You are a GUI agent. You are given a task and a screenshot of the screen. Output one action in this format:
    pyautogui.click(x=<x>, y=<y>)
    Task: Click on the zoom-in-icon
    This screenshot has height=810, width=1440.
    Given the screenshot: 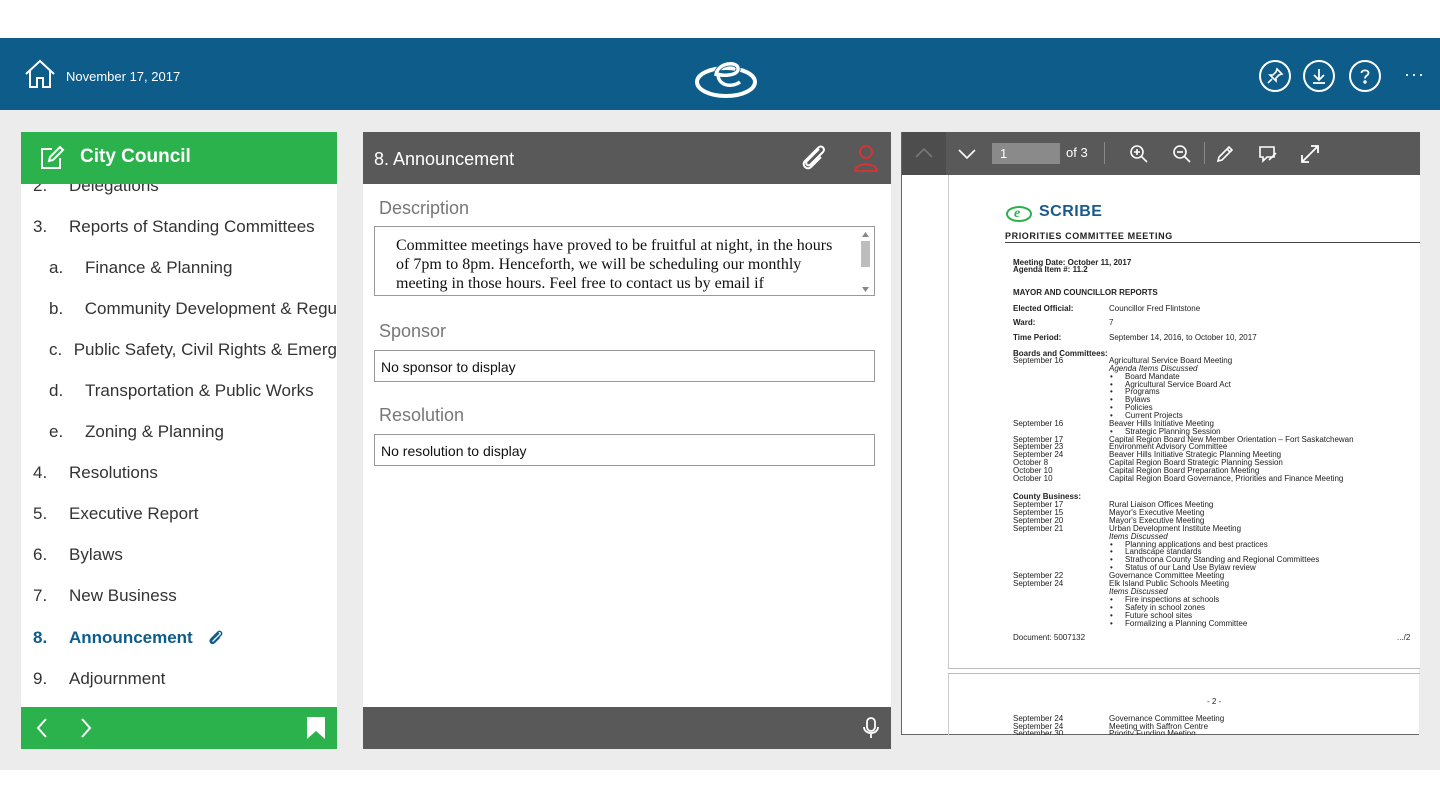 What is the action you would take?
    pyautogui.click(x=1139, y=154)
    